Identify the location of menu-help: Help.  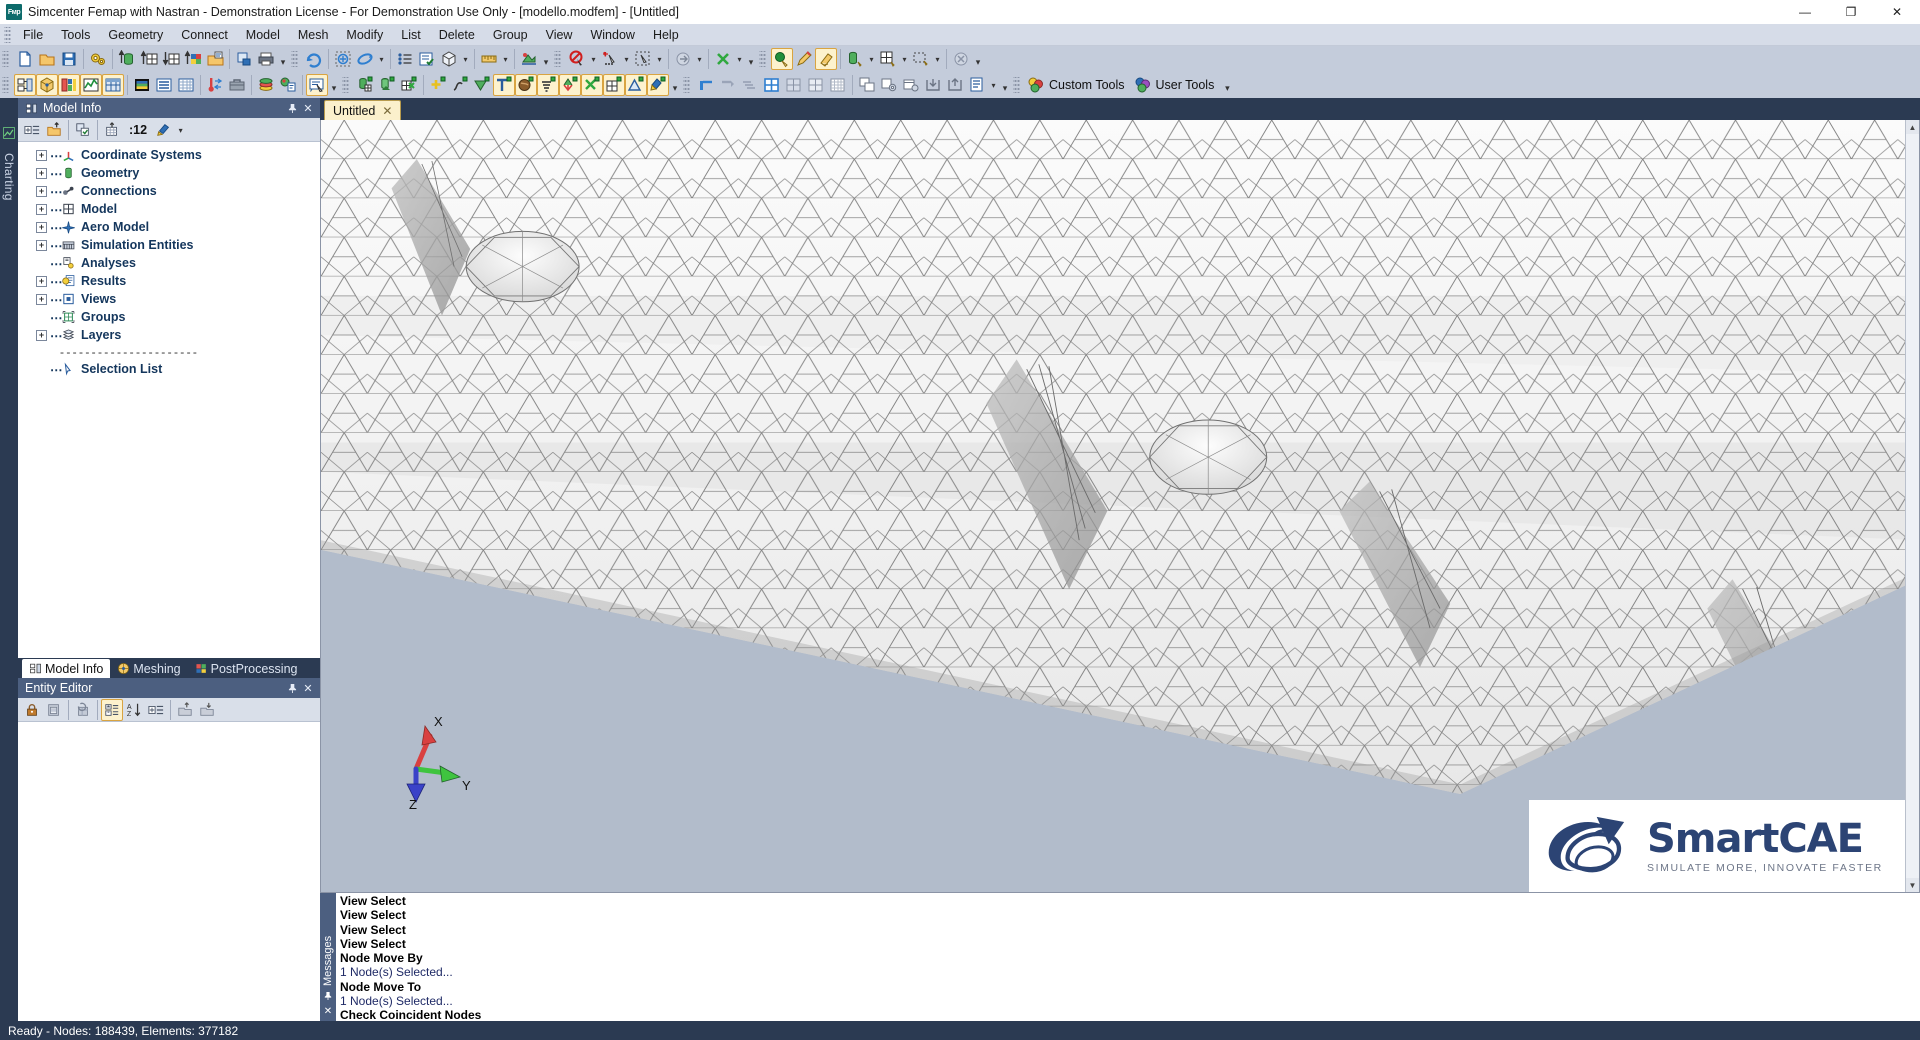
(666, 35).